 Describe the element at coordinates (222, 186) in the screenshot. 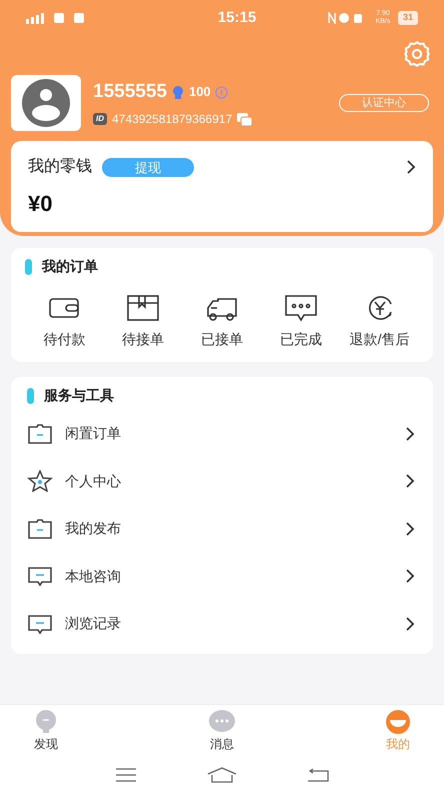

I see `wallet-card: 我的零钱 提现 ¥0` at that location.